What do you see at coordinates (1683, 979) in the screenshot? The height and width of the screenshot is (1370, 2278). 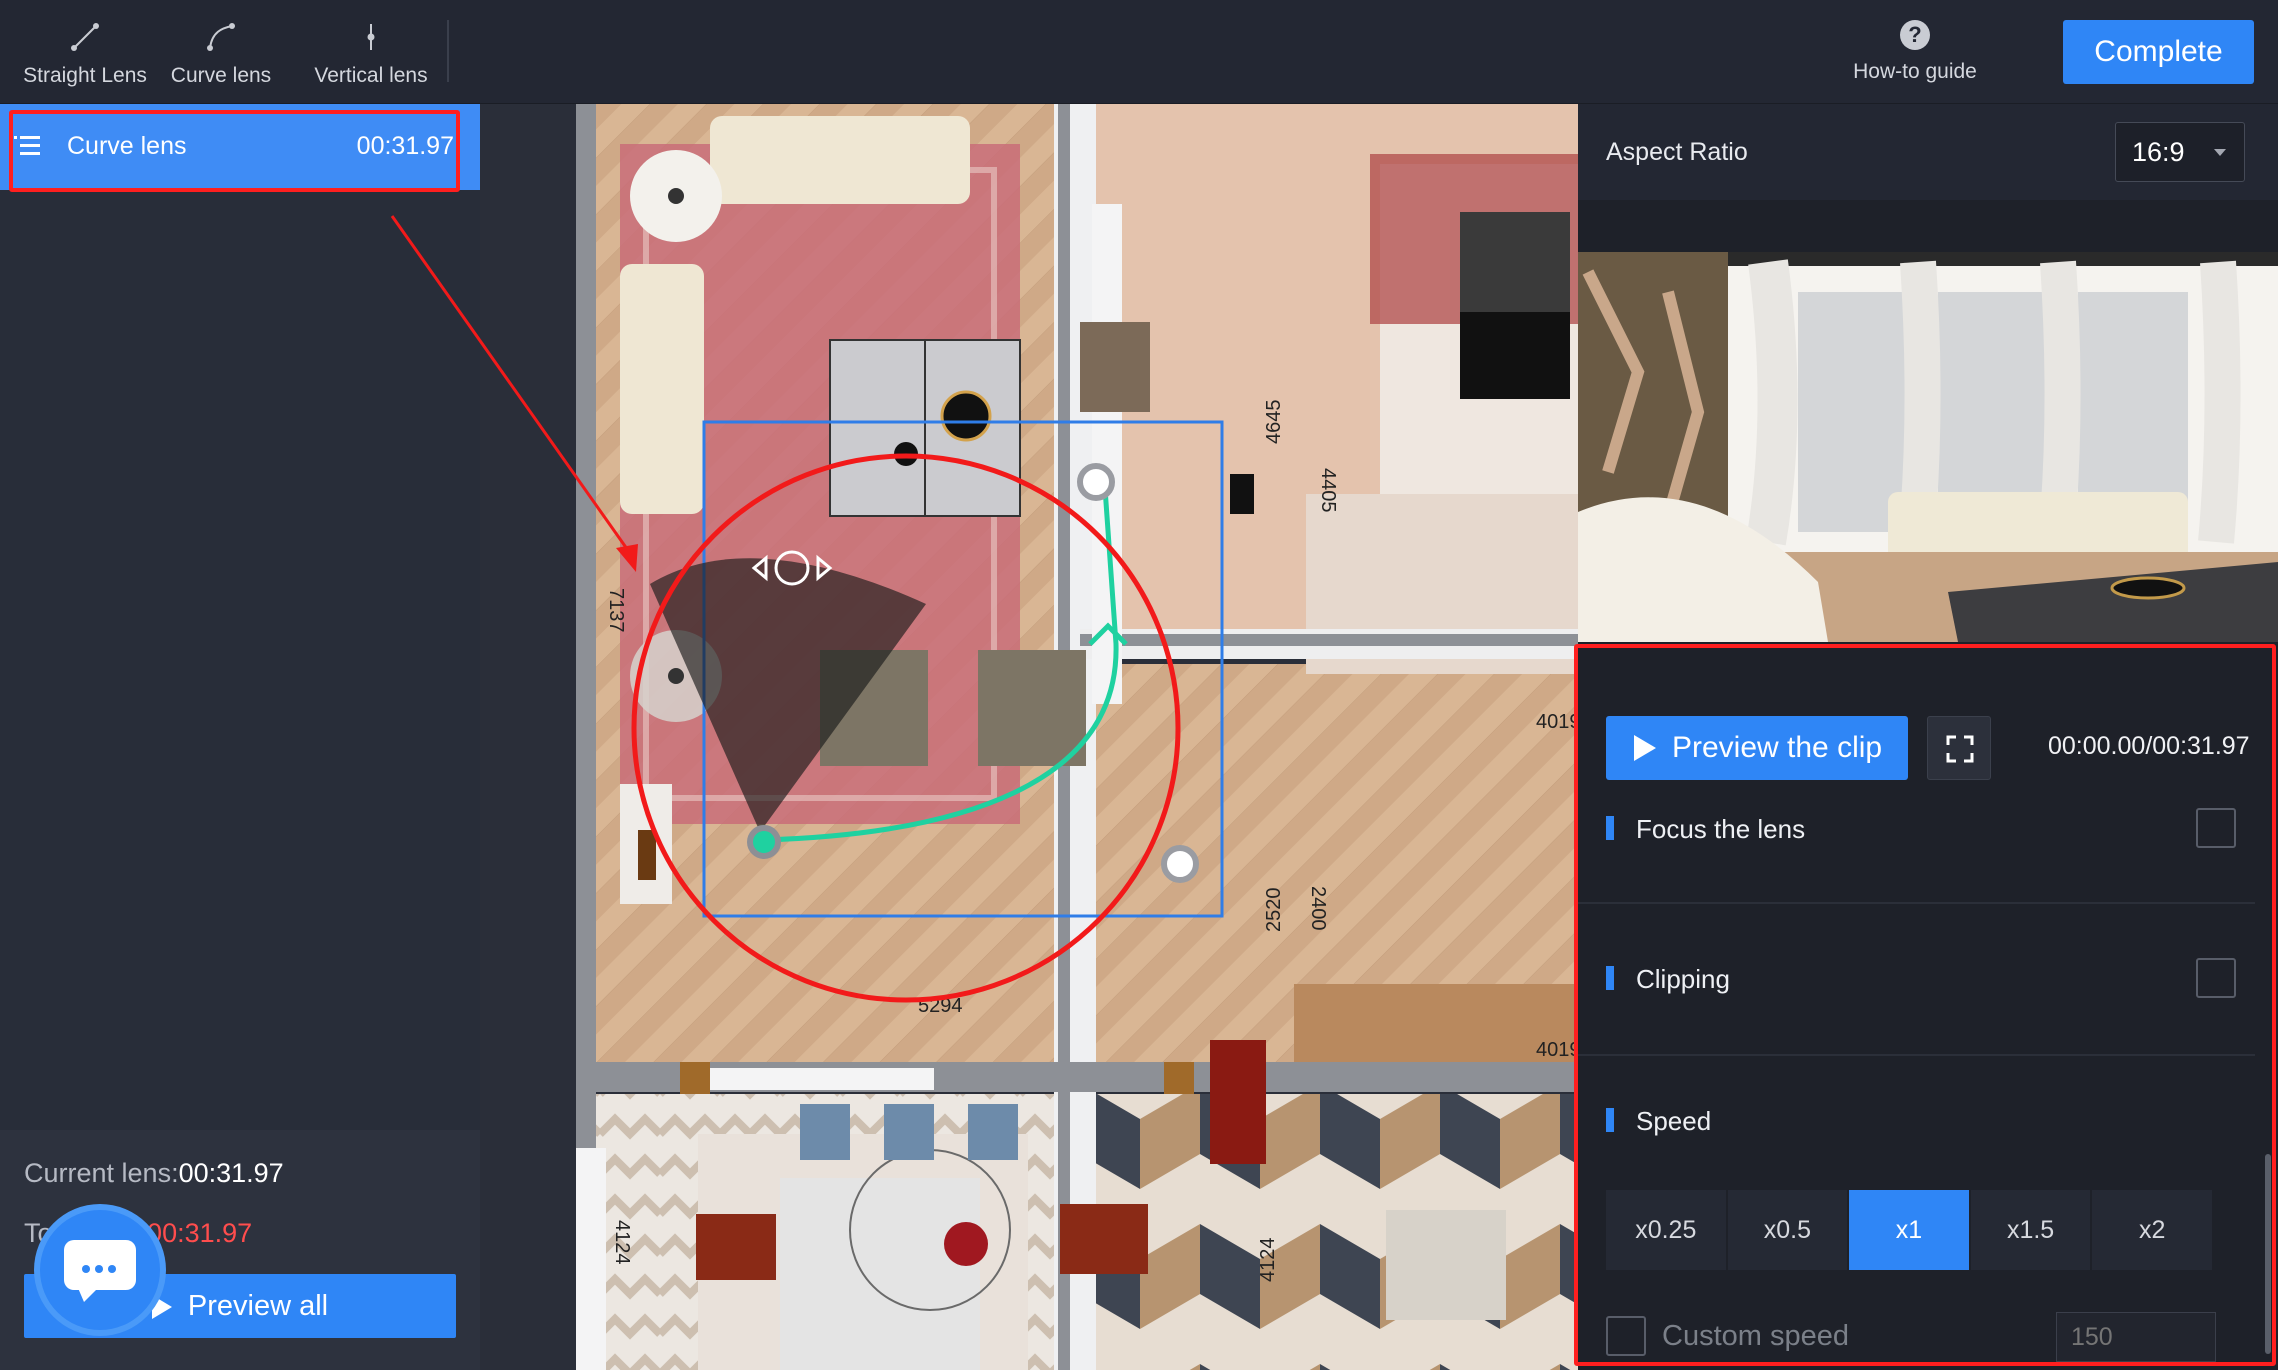 I see `clipping-label: Clipping` at bounding box center [1683, 979].